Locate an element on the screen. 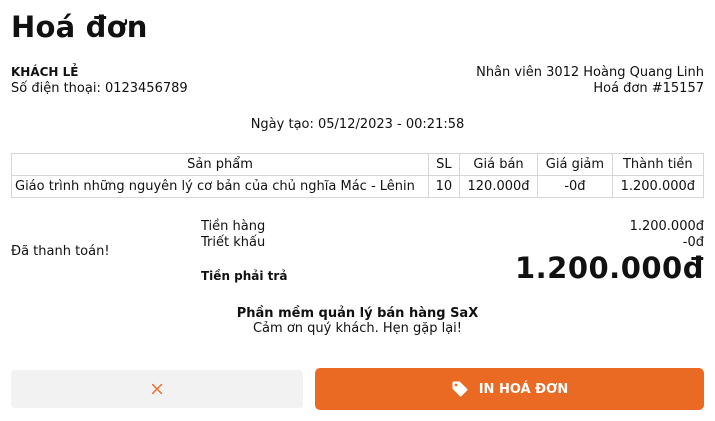 The image size is (715, 421). amount-cell: 1.200.000đ is located at coordinates (658, 186).